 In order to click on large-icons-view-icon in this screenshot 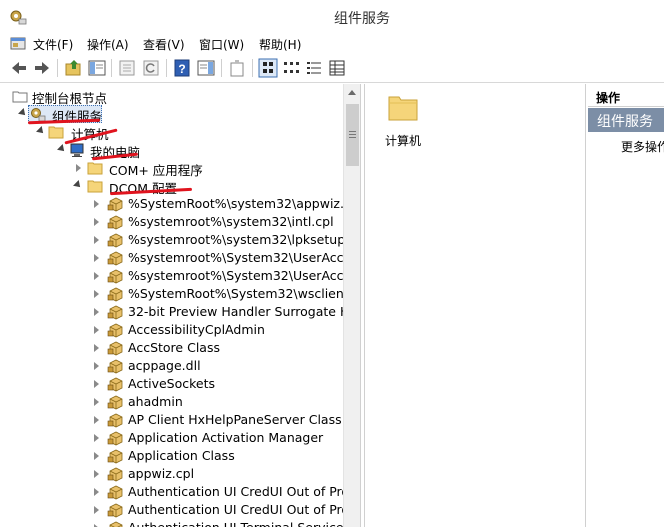, I will do `click(268, 68)`.